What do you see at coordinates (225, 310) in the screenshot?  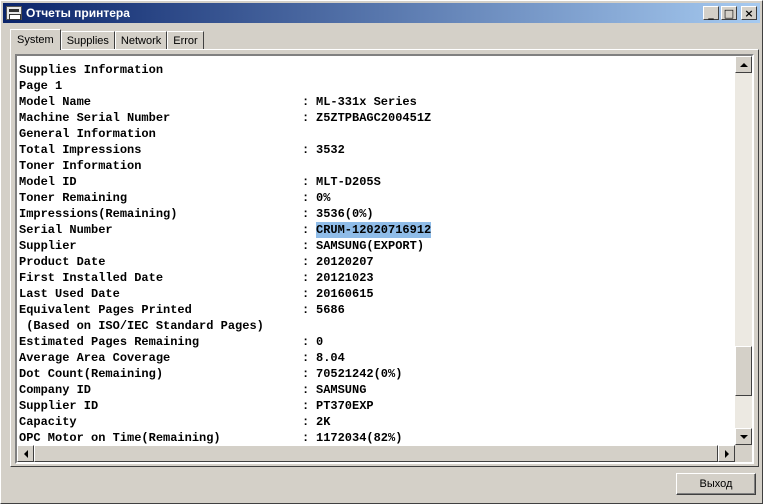 I see `report-line: Equivalent Pages Printed:5686` at bounding box center [225, 310].